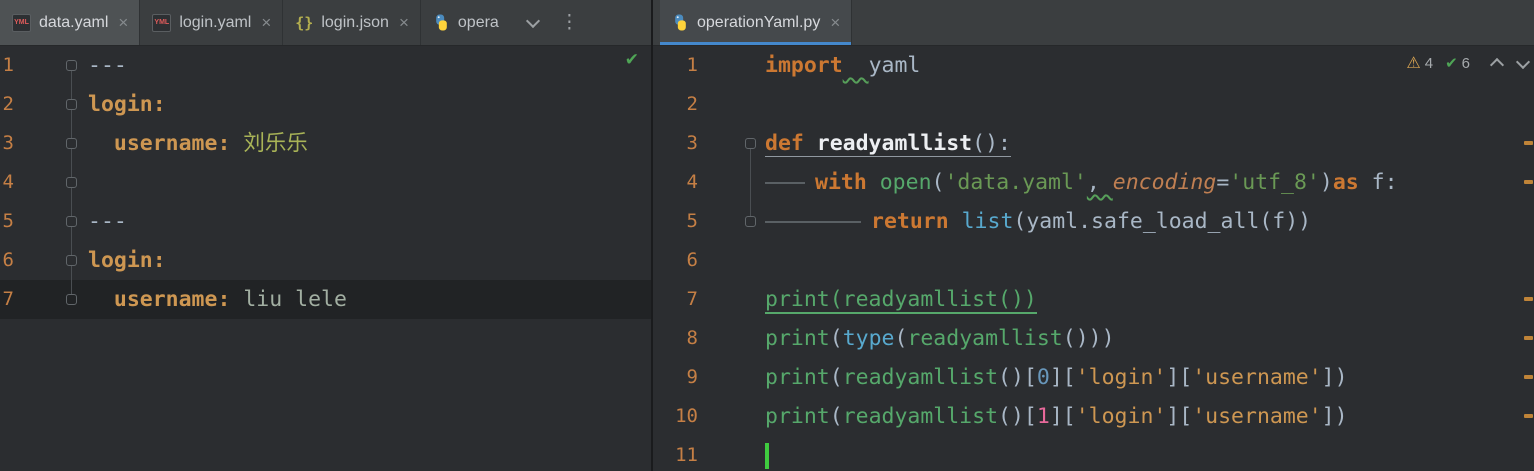  What do you see at coordinates (1523, 62) in the screenshot?
I see `next-problem-chevron-down-icon` at bounding box center [1523, 62].